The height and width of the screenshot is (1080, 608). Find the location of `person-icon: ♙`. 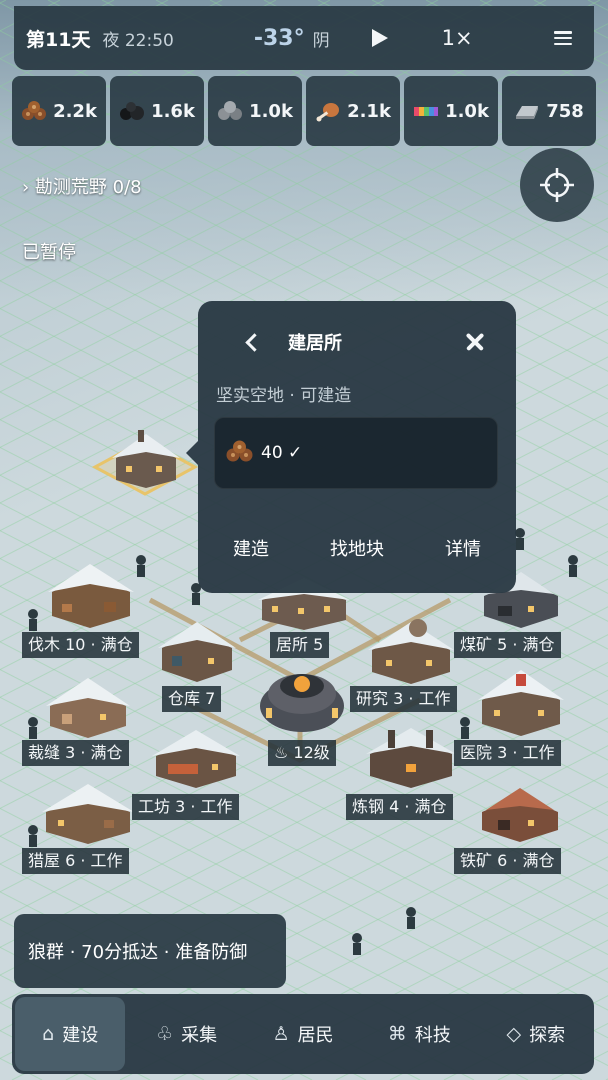

person-icon: ♙ is located at coordinates (281, 1034).